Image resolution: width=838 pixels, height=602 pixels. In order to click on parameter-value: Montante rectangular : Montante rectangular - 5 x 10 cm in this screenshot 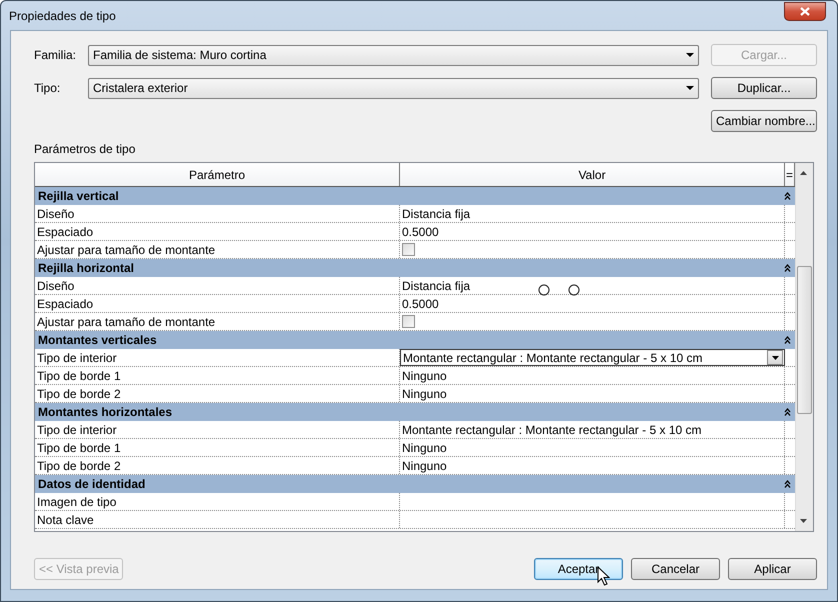, I will do `click(592, 429)`.